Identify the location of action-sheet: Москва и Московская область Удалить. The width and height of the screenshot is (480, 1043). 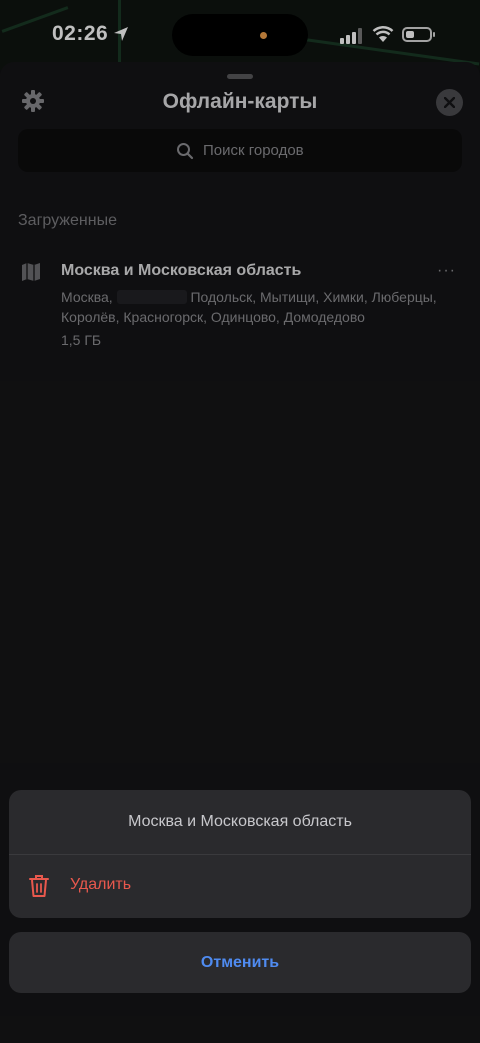
(240, 854).